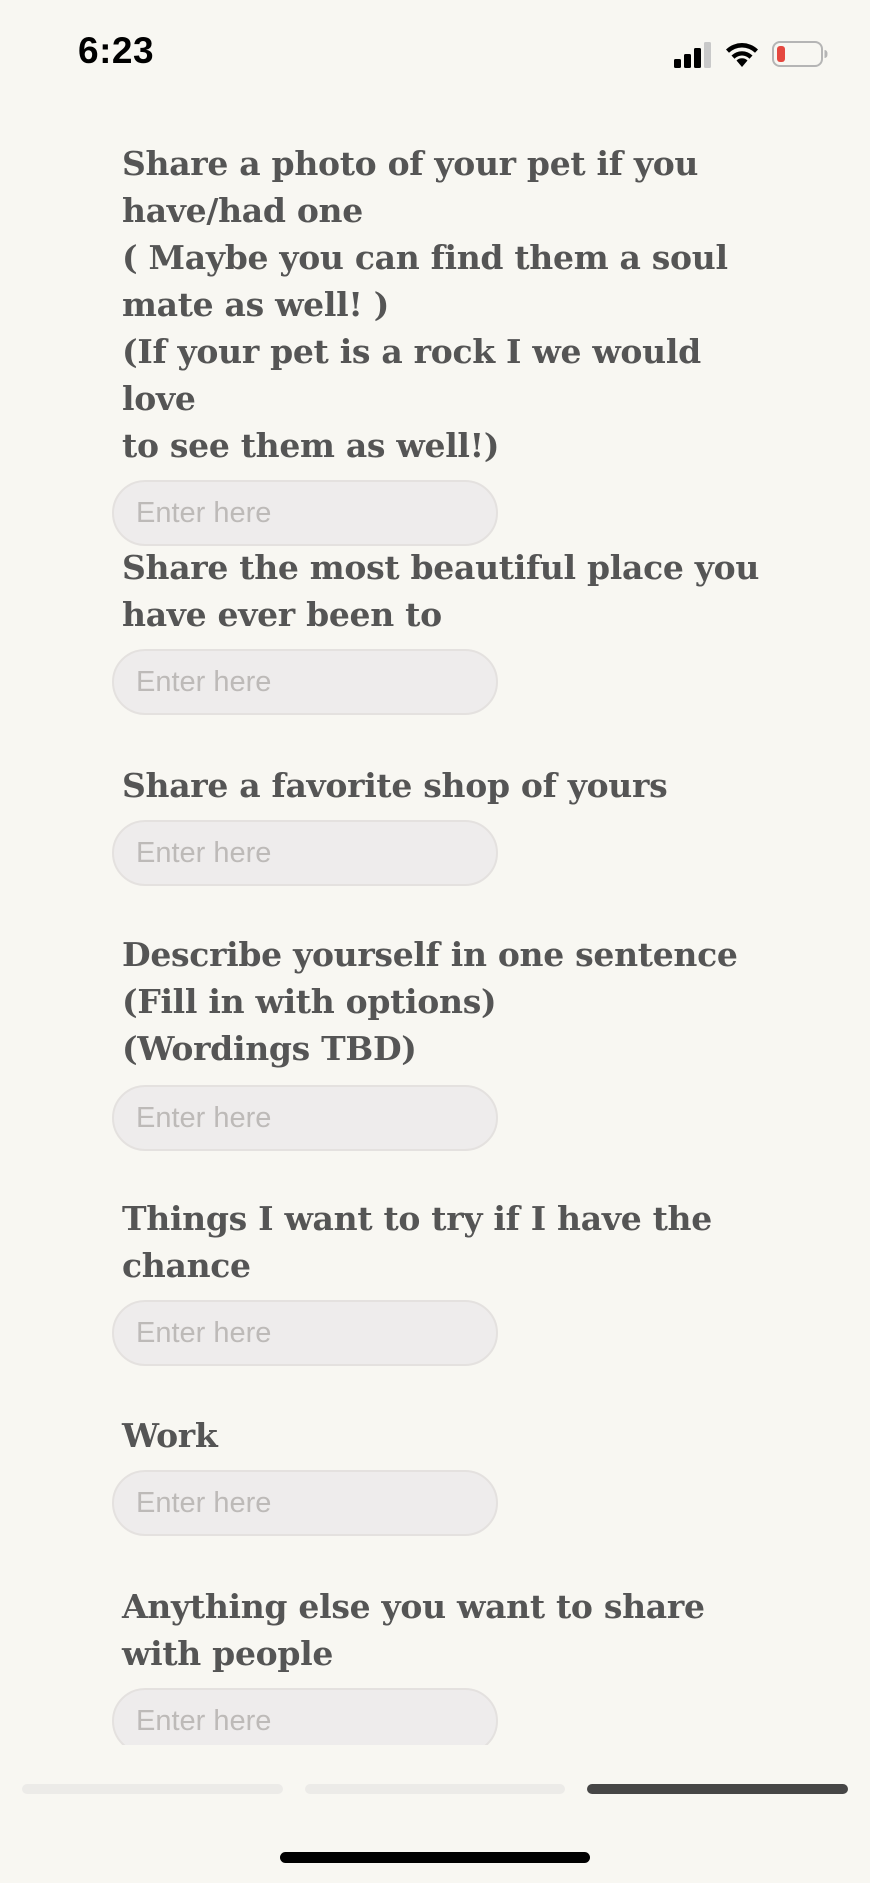 The height and width of the screenshot is (1883, 870). Describe the element at coordinates (395, 785) in the screenshot. I see `question-label: Share a favorite shop of yours` at that location.